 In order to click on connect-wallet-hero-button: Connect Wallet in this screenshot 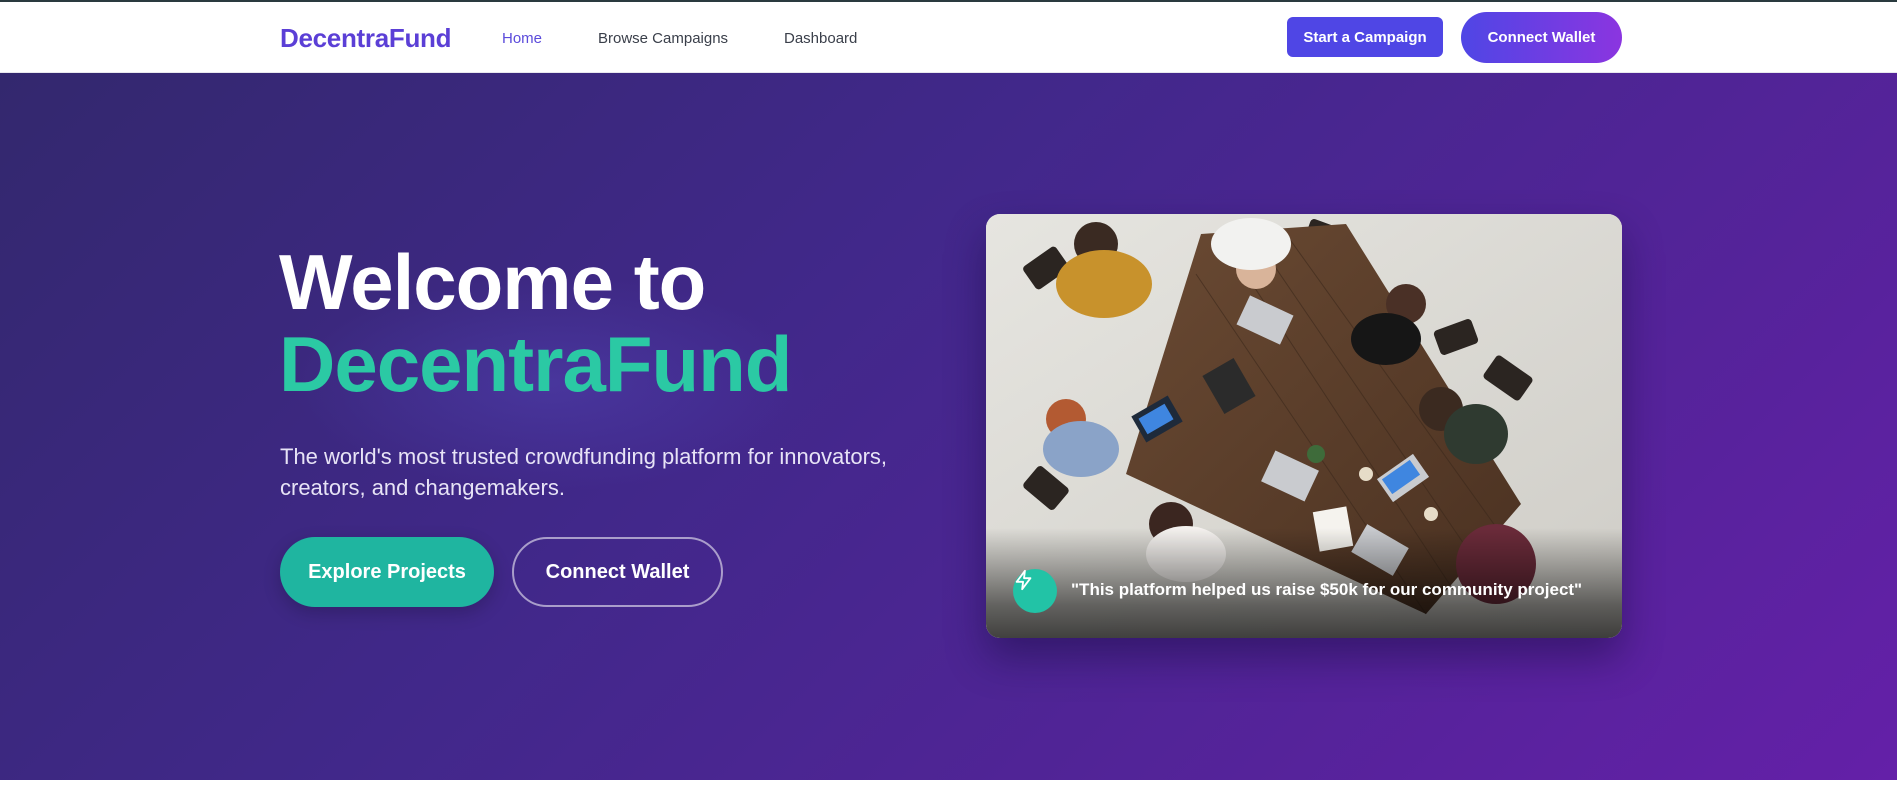, I will do `click(617, 572)`.